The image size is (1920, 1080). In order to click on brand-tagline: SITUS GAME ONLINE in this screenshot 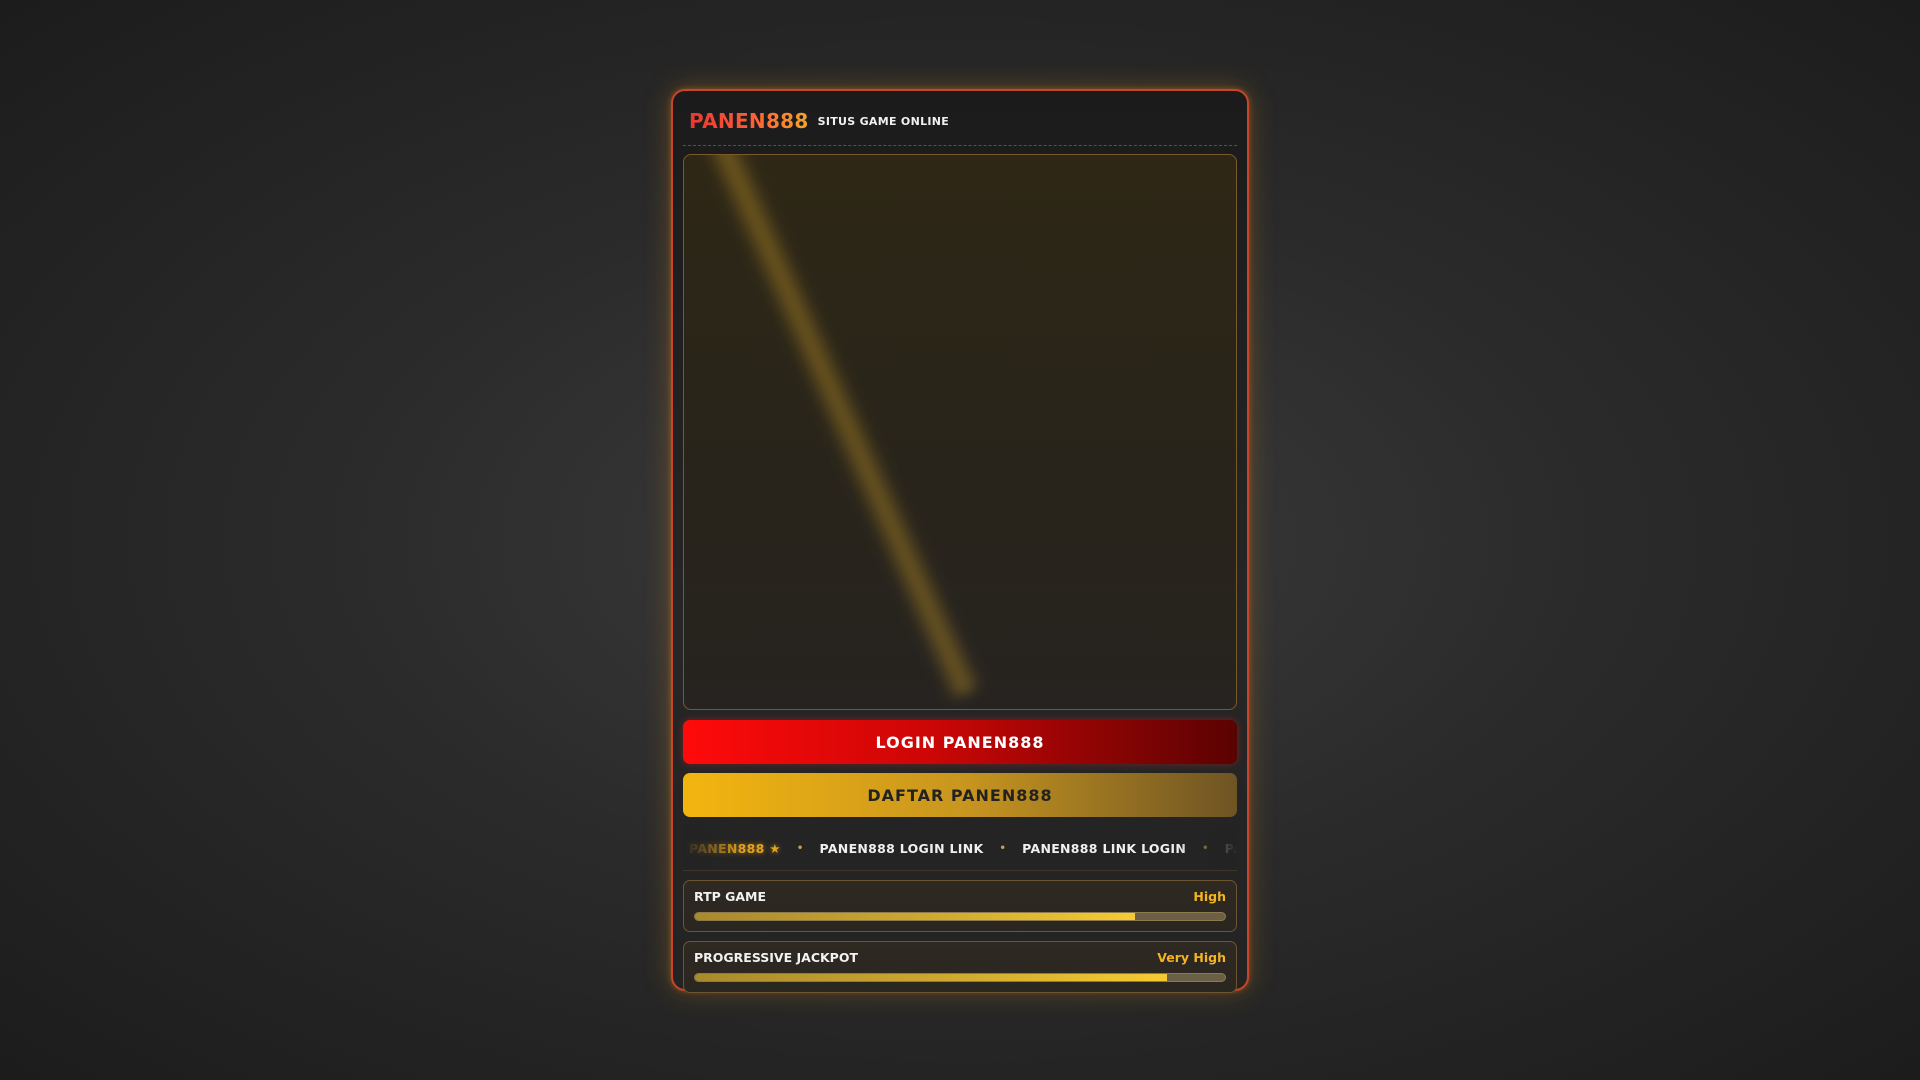, I will do `click(883, 121)`.